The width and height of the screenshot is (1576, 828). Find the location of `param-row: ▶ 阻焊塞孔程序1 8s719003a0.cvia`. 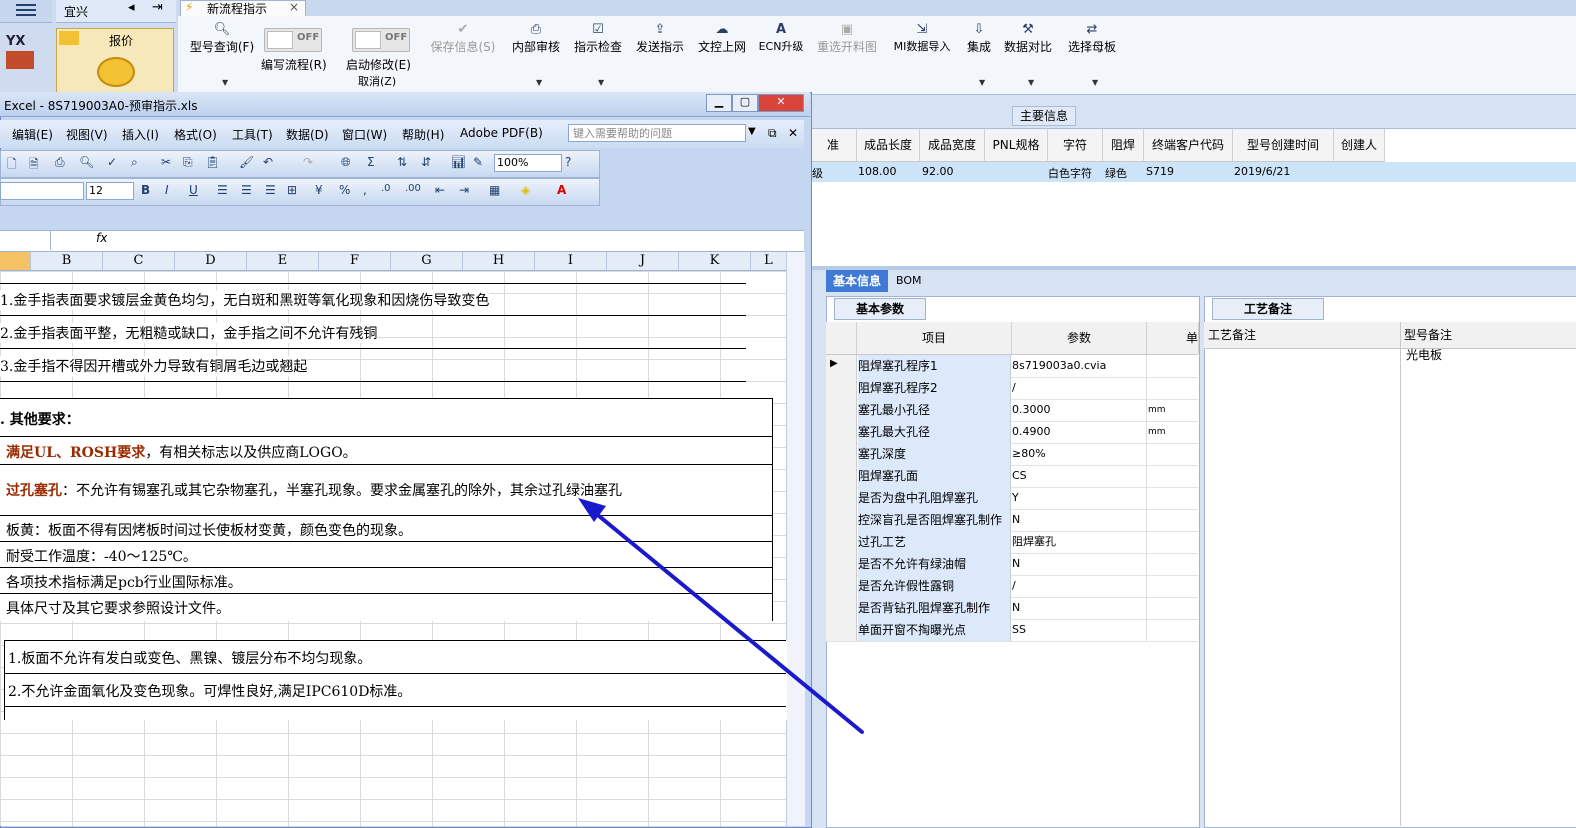

param-row: ▶ 阻焊塞孔程序1 8s719003a0.cvia is located at coordinates (1012, 366).